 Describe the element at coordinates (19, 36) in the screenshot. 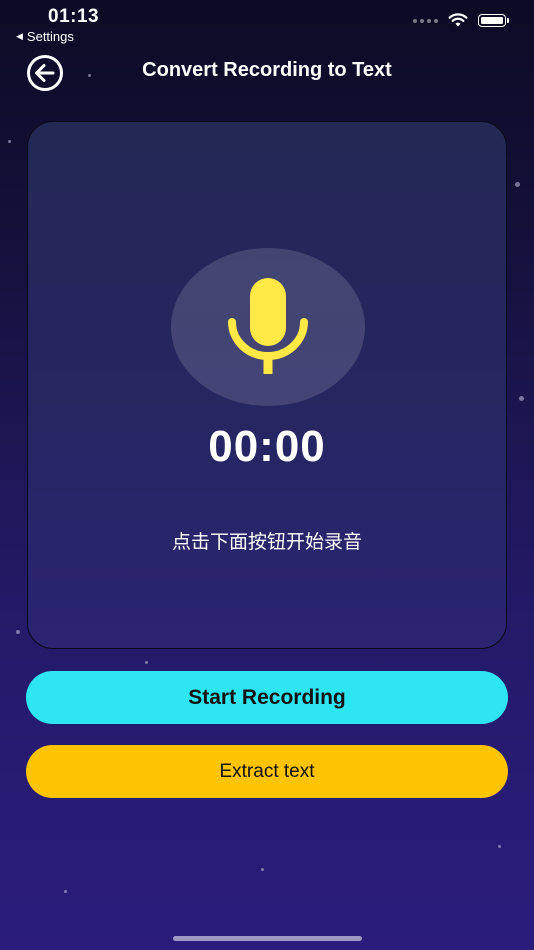

I see `back-triangle-icon: ◀` at that location.